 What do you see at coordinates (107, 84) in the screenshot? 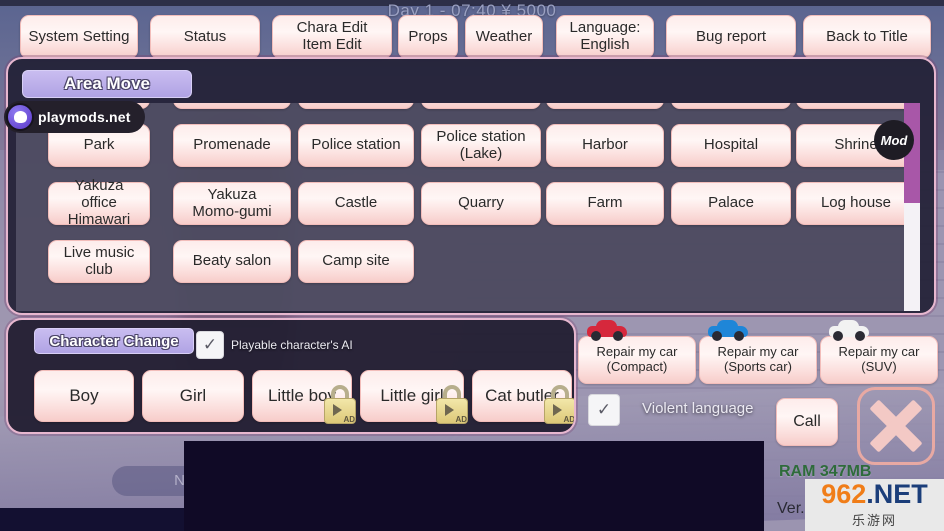
I see `area-move-title: Area Move` at bounding box center [107, 84].